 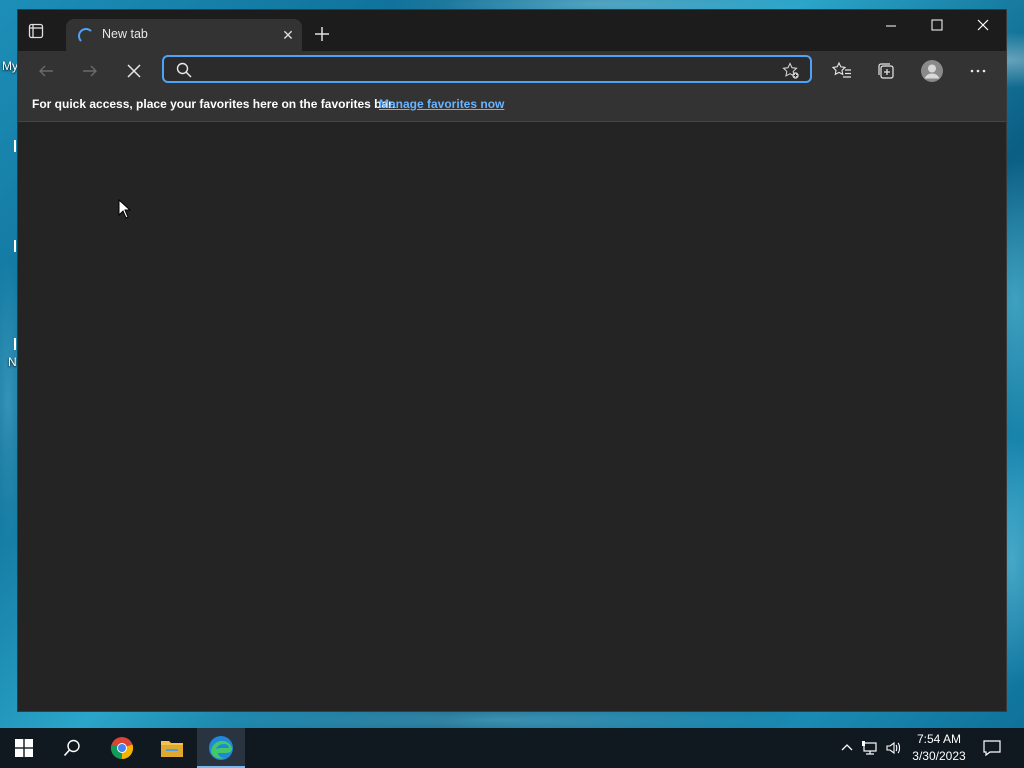 I want to click on tab-title: New tab, so click(x=125, y=34).